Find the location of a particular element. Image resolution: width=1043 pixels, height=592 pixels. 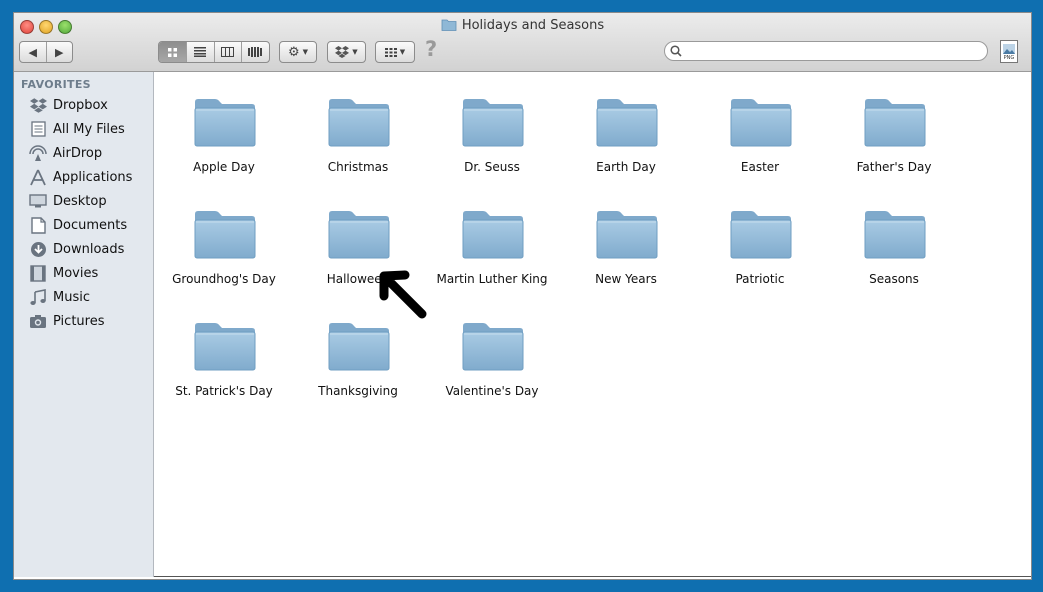

png-image-icon is located at coordinates (1009, 49).